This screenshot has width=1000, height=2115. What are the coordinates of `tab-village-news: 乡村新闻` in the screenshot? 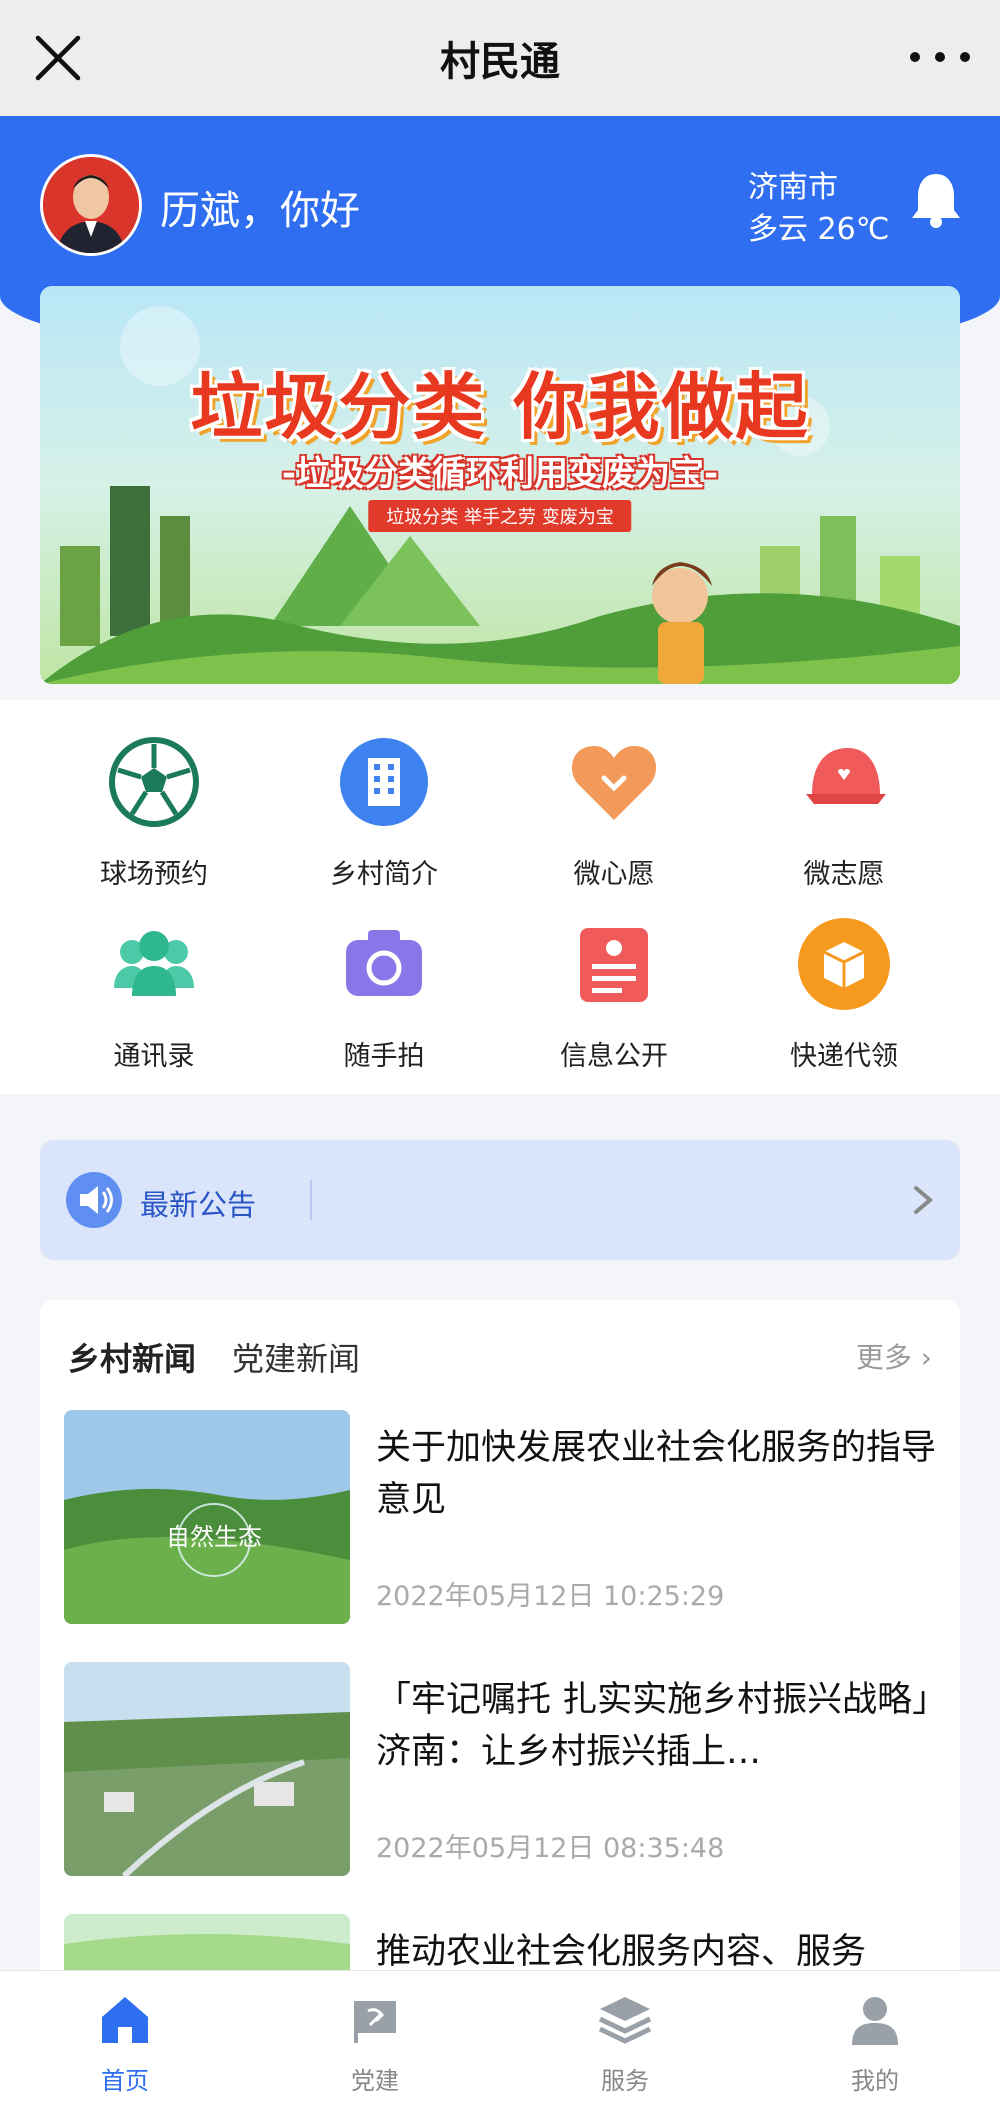 It's located at (132, 1357).